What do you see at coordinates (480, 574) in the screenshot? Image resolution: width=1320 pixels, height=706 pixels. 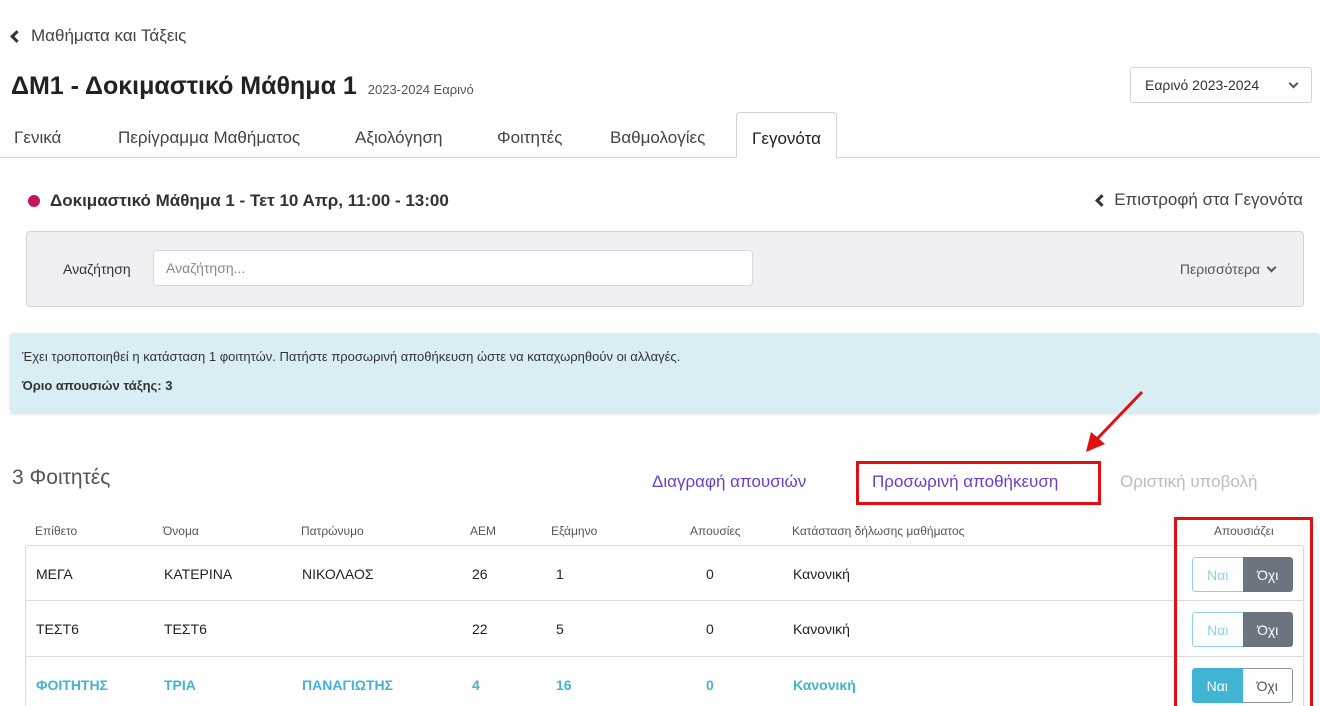 I see `cell-aem: 26` at bounding box center [480, 574].